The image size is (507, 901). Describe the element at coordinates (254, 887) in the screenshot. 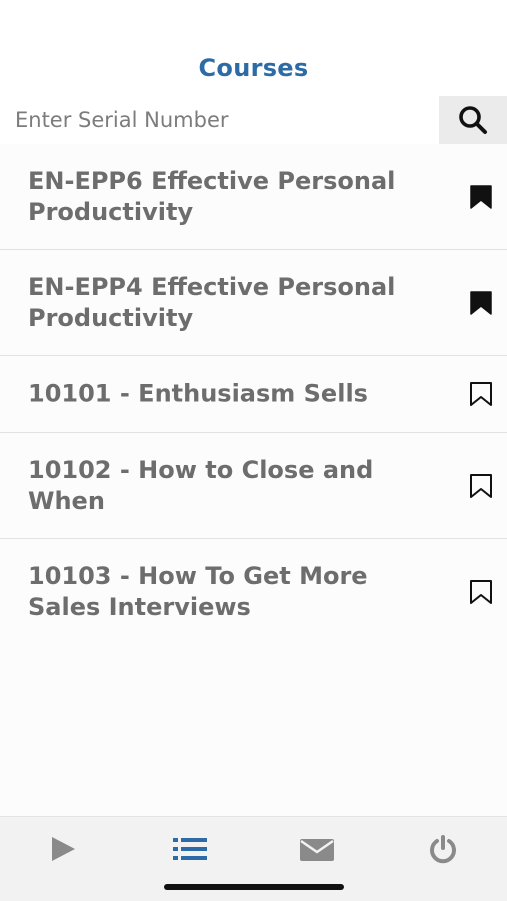

I see `home-indicator` at that location.